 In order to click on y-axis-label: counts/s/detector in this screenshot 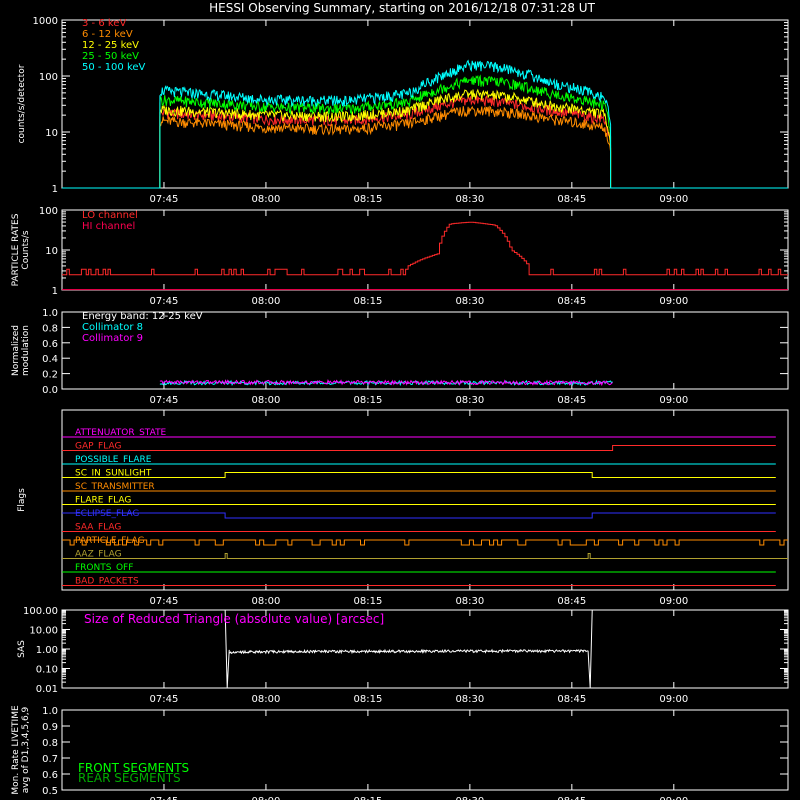, I will do `click(22, 103)`.